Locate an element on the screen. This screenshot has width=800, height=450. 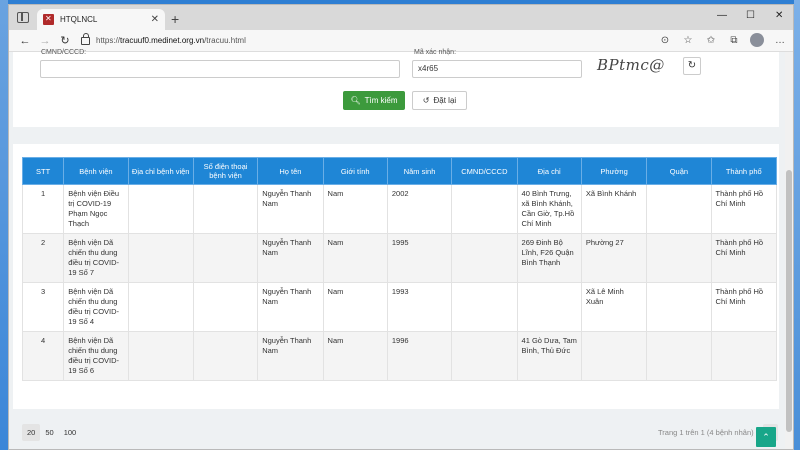
tab-actions-icon is located at coordinates (23, 17).